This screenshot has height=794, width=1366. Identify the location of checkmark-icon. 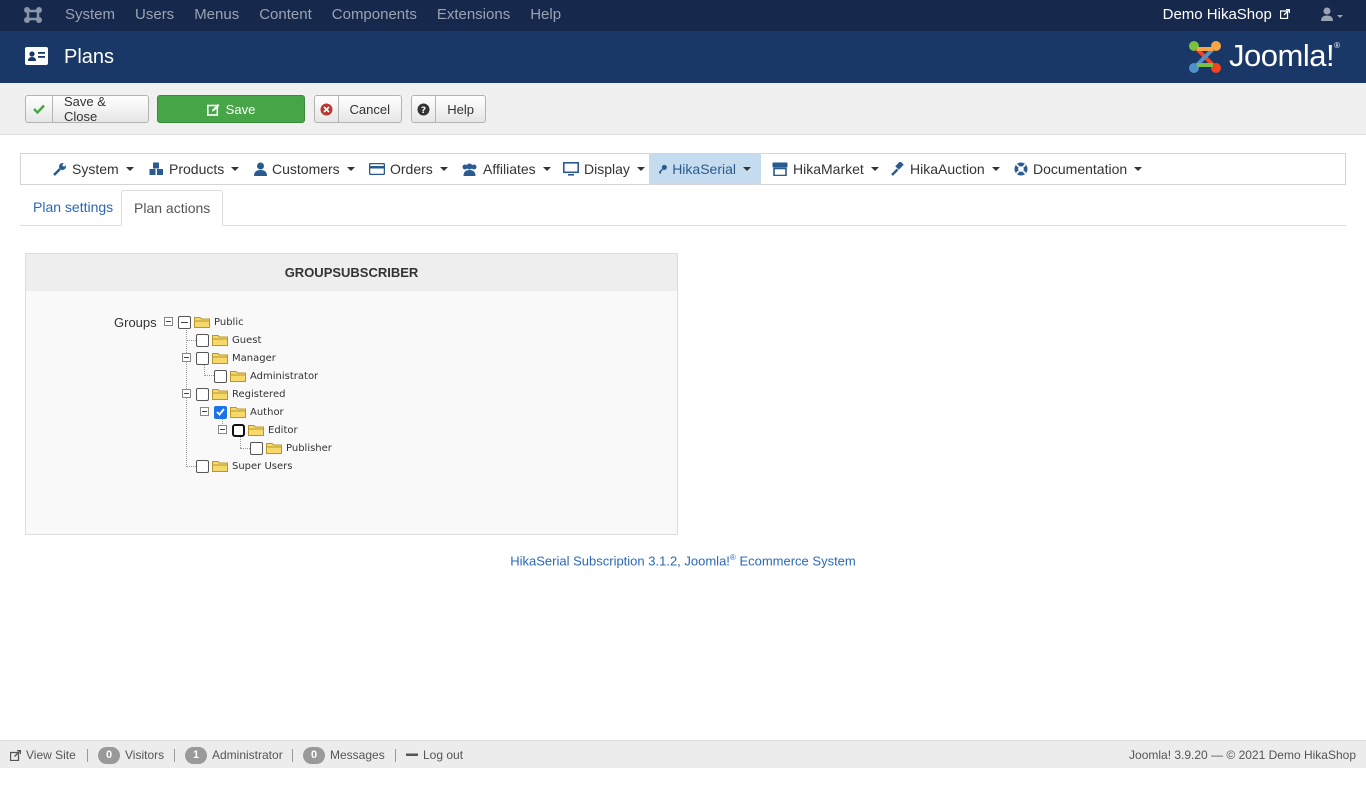
(220, 412).